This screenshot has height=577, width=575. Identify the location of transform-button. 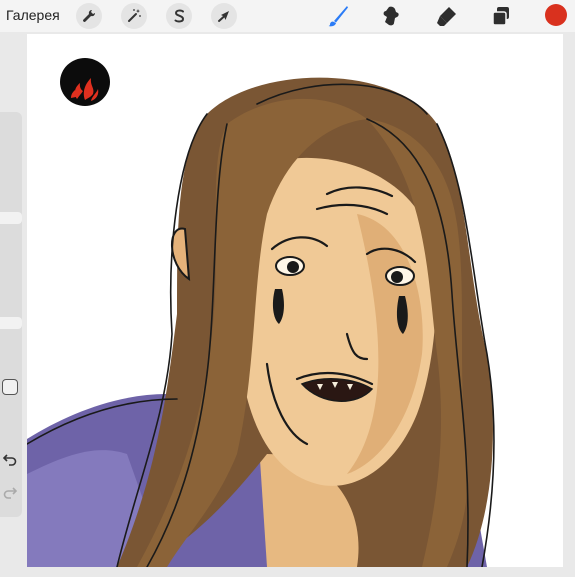
(224, 16).